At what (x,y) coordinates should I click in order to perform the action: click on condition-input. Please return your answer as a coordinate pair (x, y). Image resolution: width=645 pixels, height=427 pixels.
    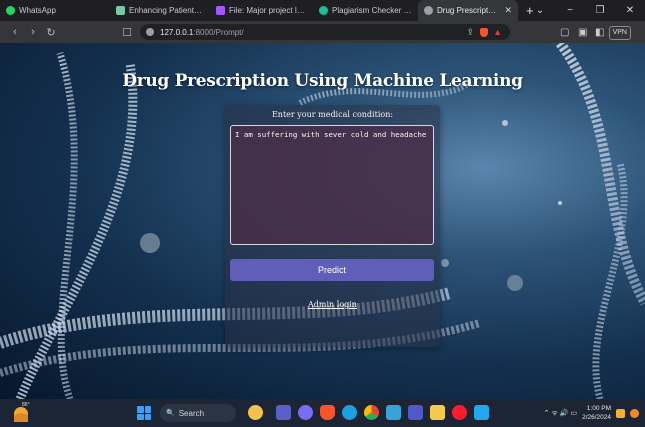
    Looking at the image, I should click on (332, 185).